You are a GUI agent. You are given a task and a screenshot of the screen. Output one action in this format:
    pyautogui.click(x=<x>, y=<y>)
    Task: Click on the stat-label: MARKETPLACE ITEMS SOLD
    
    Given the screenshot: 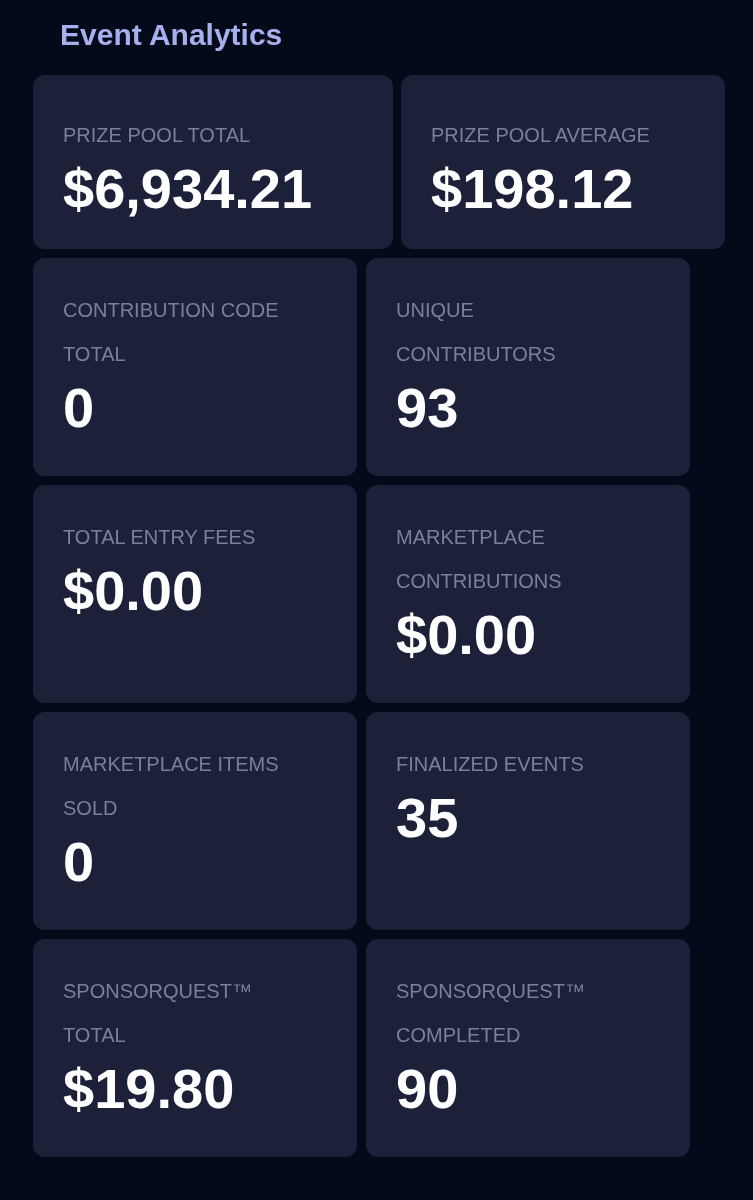 What is the action you would take?
    pyautogui.click(x=171, y=786)
    